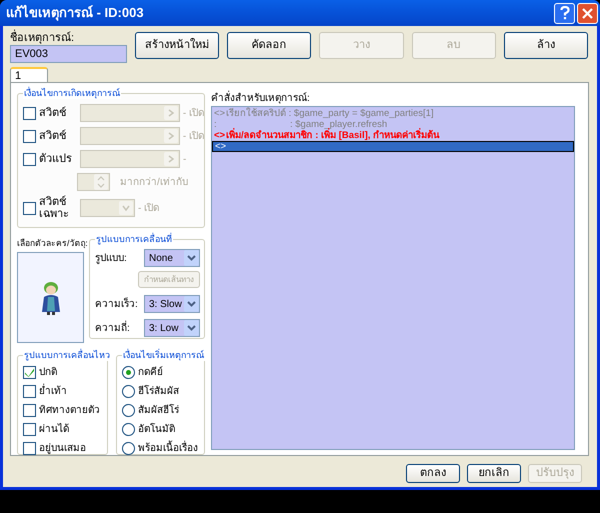 This screenshot has height=513, width=600. What do you see at coordinates (69, 411) in the screenshot?
I see `option-label: ทิศทางตายตัว` at bounding box center [69, 411].